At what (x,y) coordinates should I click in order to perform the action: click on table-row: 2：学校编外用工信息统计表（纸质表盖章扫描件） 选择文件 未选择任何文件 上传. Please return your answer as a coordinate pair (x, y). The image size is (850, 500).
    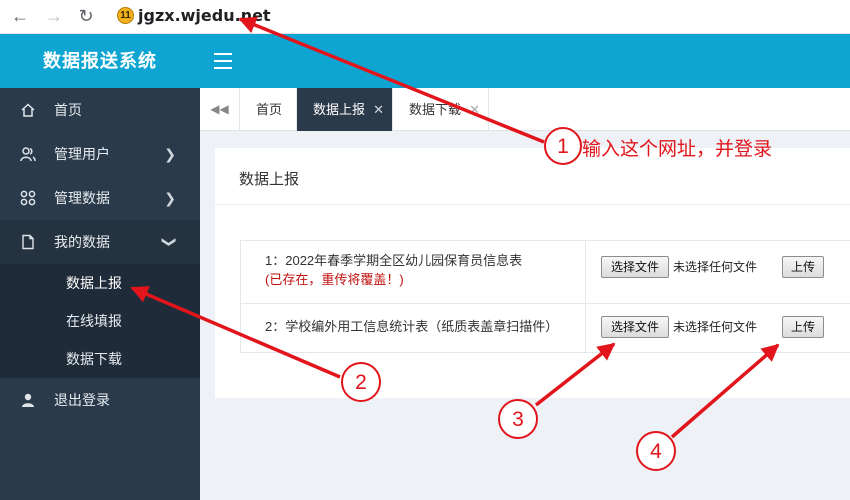
    Looking at the image, I should click on (545, 328).